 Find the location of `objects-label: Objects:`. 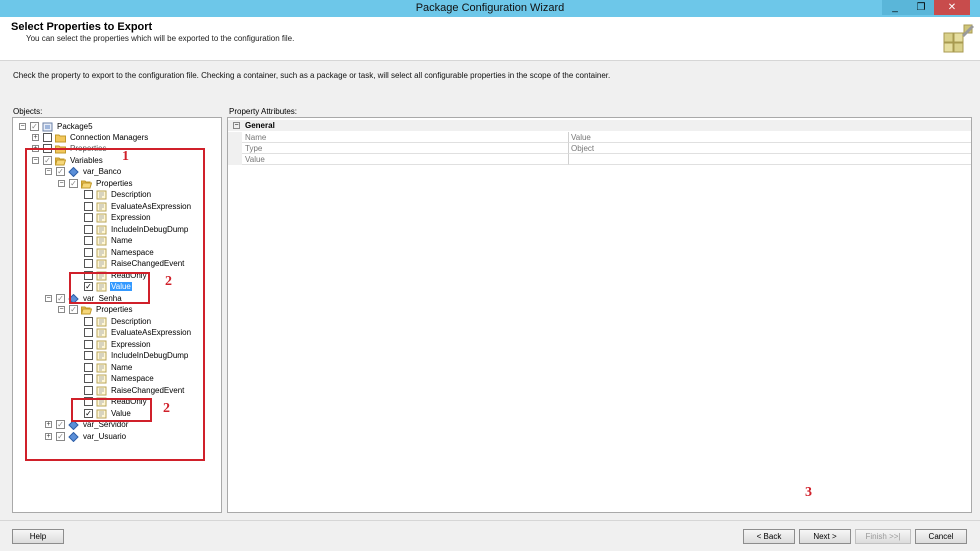

objects-label: Objects: is located at coordinates (28, 111).